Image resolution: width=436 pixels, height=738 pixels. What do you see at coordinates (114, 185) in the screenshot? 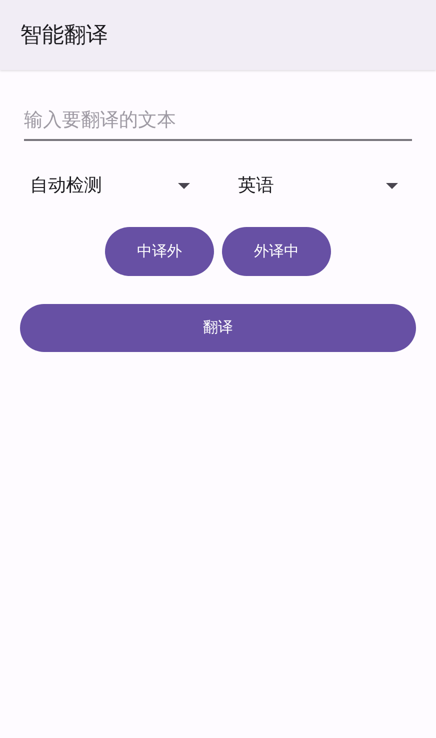
I see `language-dropdown: 自动检测` at bounding box center [114, 185].